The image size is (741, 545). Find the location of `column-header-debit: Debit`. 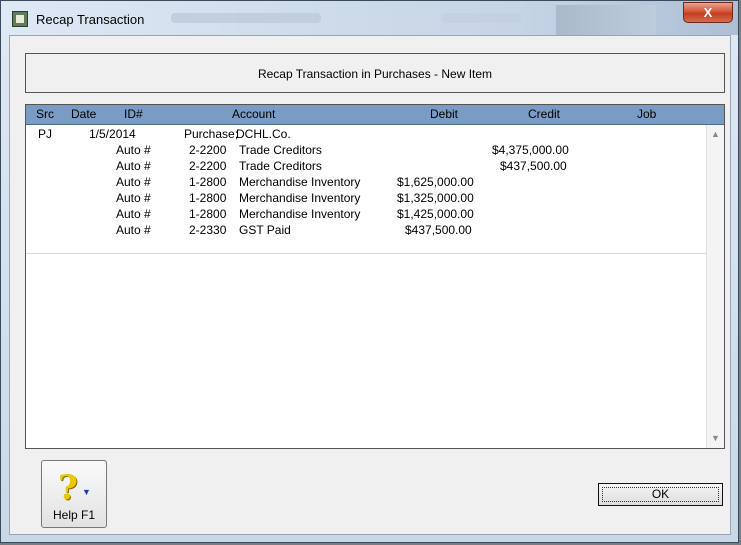

column-header-debit: Debit is located at coordinates (444, 114).